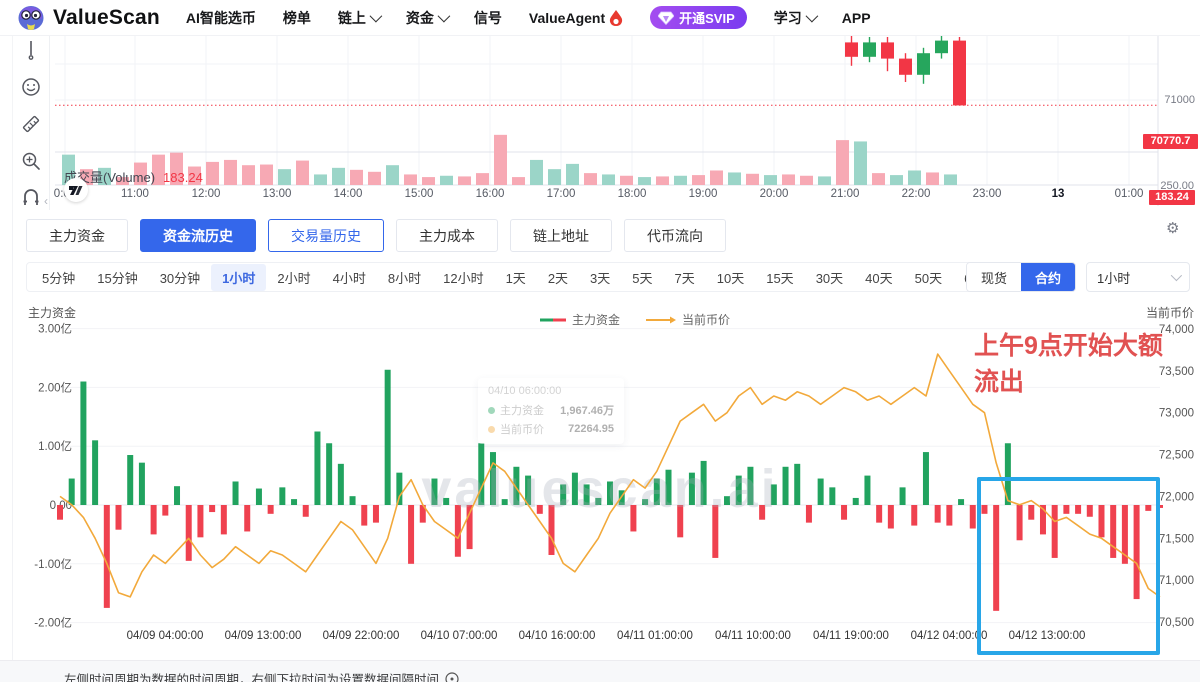 The image size is (1200, 682). Describe the element at coordinates (31, 197) in the screenshot. I see `magnet-icon` at that location.